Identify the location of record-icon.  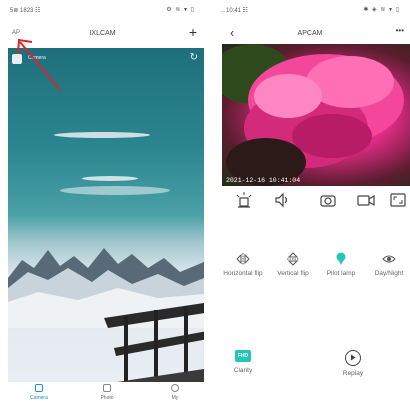
(366, 200).